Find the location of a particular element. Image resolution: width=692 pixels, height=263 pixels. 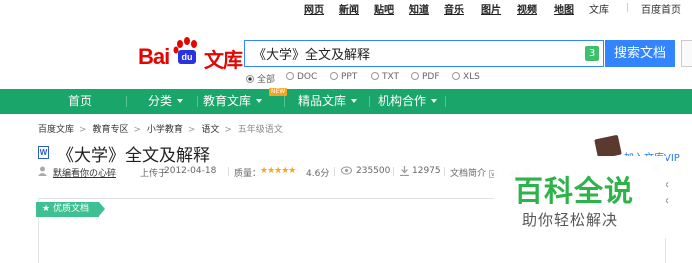

nav-link-video: 视频 is located at coordinates (527, 8).